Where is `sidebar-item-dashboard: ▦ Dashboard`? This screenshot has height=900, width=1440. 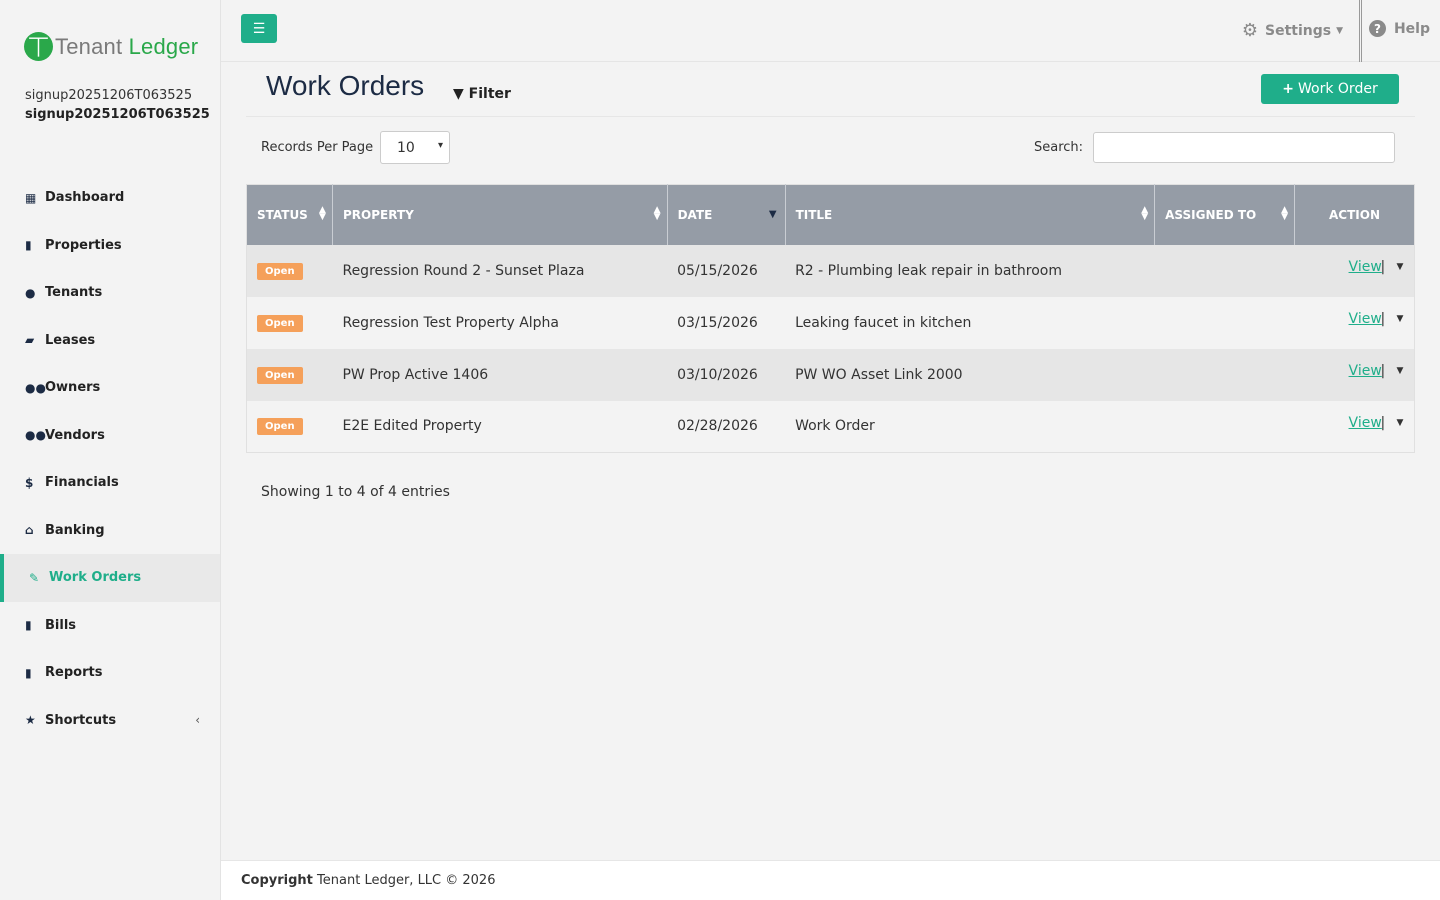 sidebar-item-dashboard: ▦ Dashboard is located at coordinates (110, 198).